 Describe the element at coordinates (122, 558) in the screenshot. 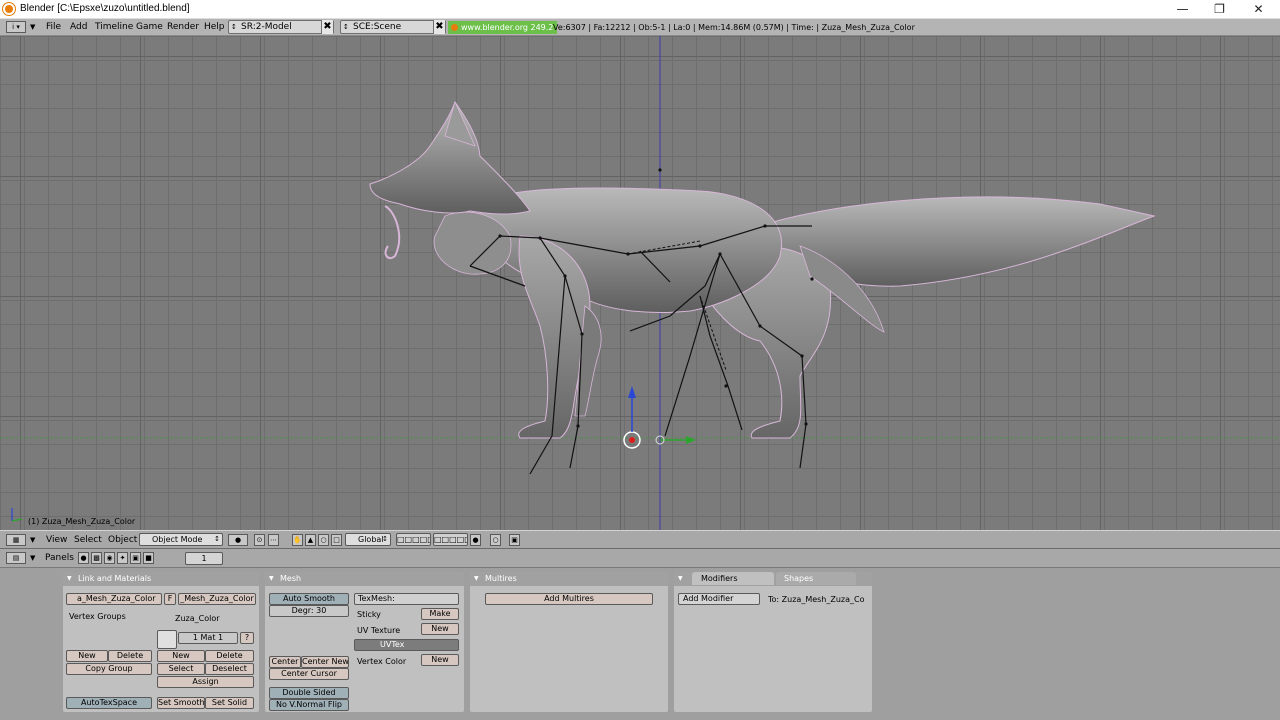

I see `object-context-icon: ✦` at that location.